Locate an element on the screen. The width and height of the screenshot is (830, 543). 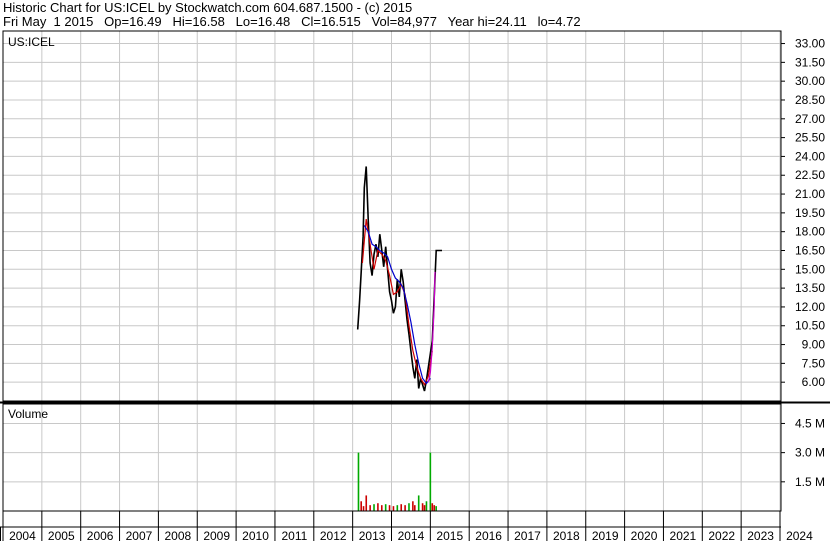
price-y-tick-label: 6.00 is located at coordinates (814, 382).